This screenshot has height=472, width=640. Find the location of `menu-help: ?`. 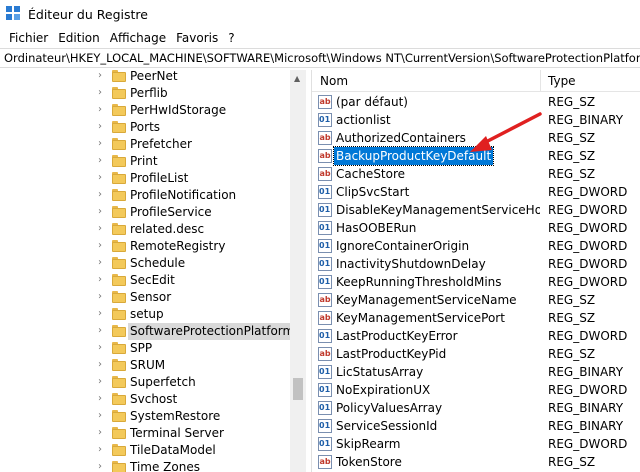

menu-help: ? is located at coordinates (231, 38).